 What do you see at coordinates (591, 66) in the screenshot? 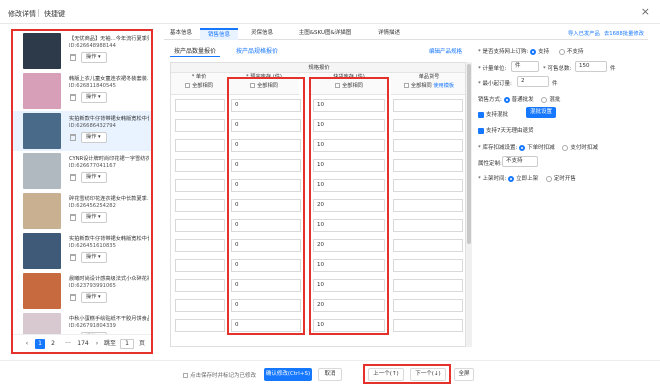
I see `sellable-input: 150` at bounding box center [591, 66].